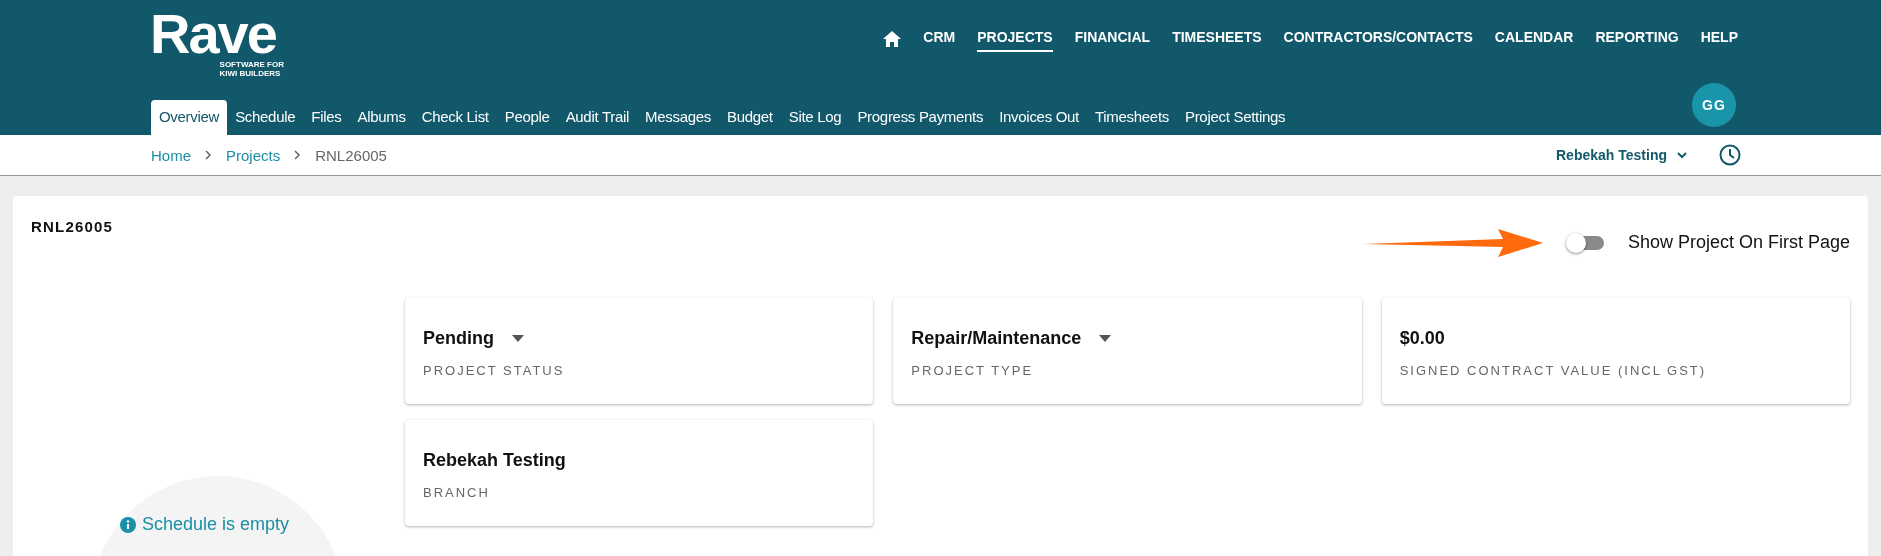 The width and height of the screenshot is (1881, 556). What do you see at coordinates (171, 155) in the screenshot?
I see `breadcrumb-link: Home` at bounding box center [171, 155].